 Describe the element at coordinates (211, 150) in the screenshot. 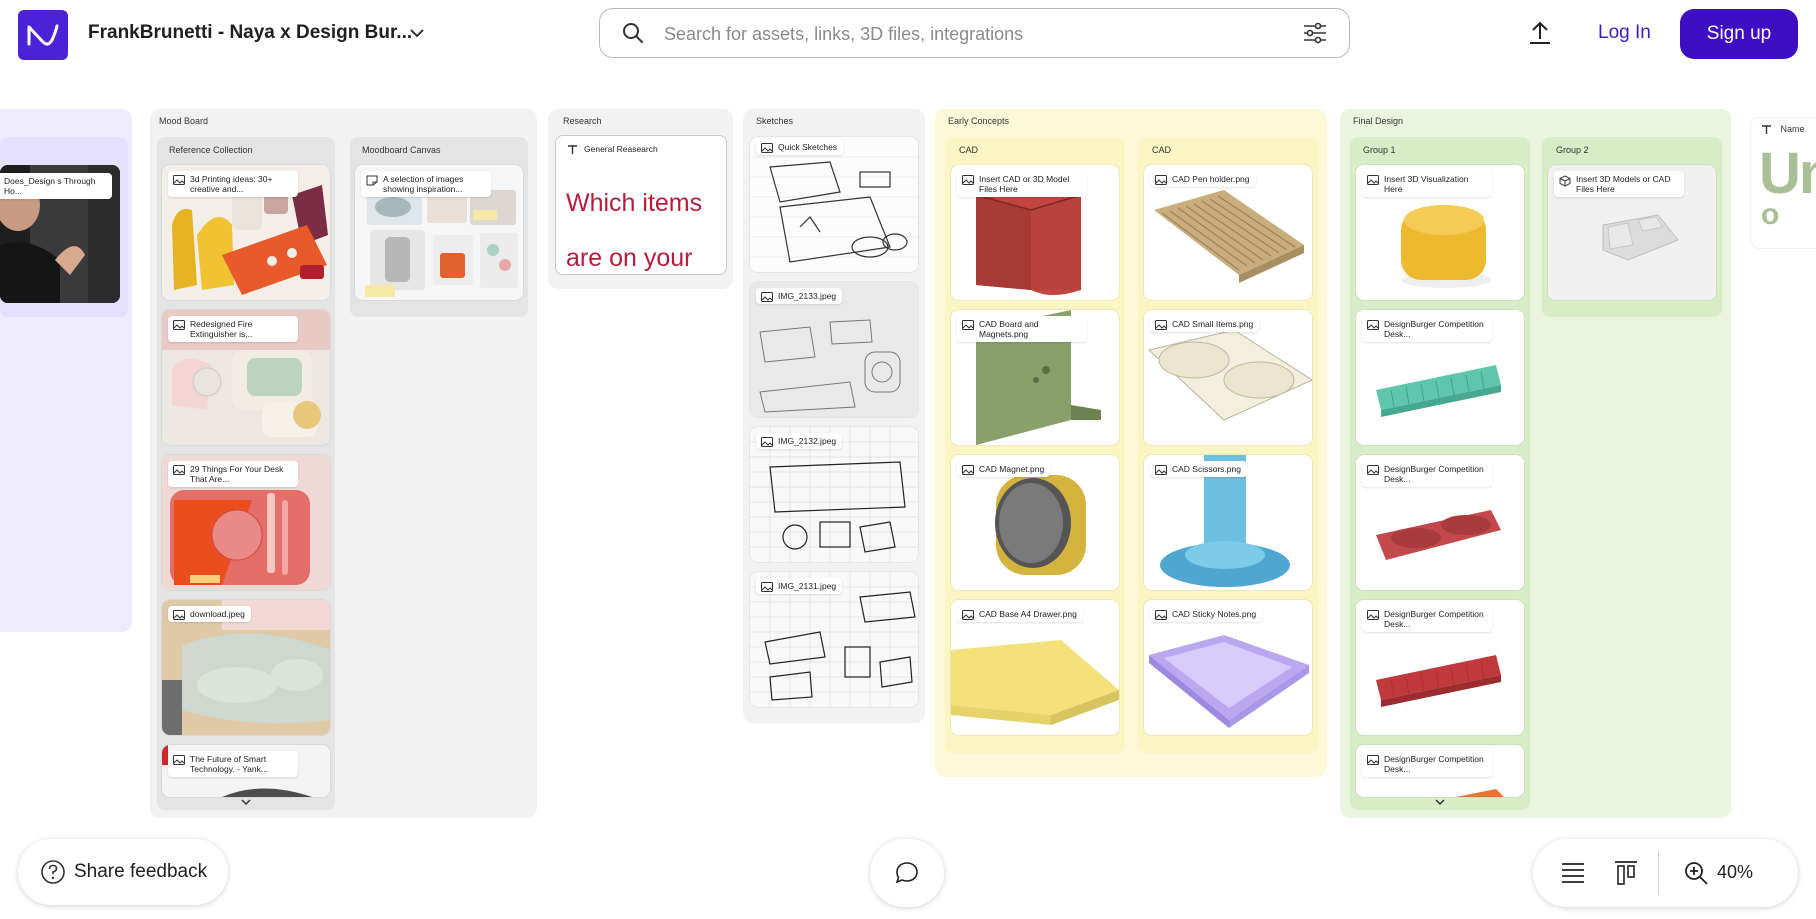

I see `column-label-reference-collection: Reference Collection` at that location.